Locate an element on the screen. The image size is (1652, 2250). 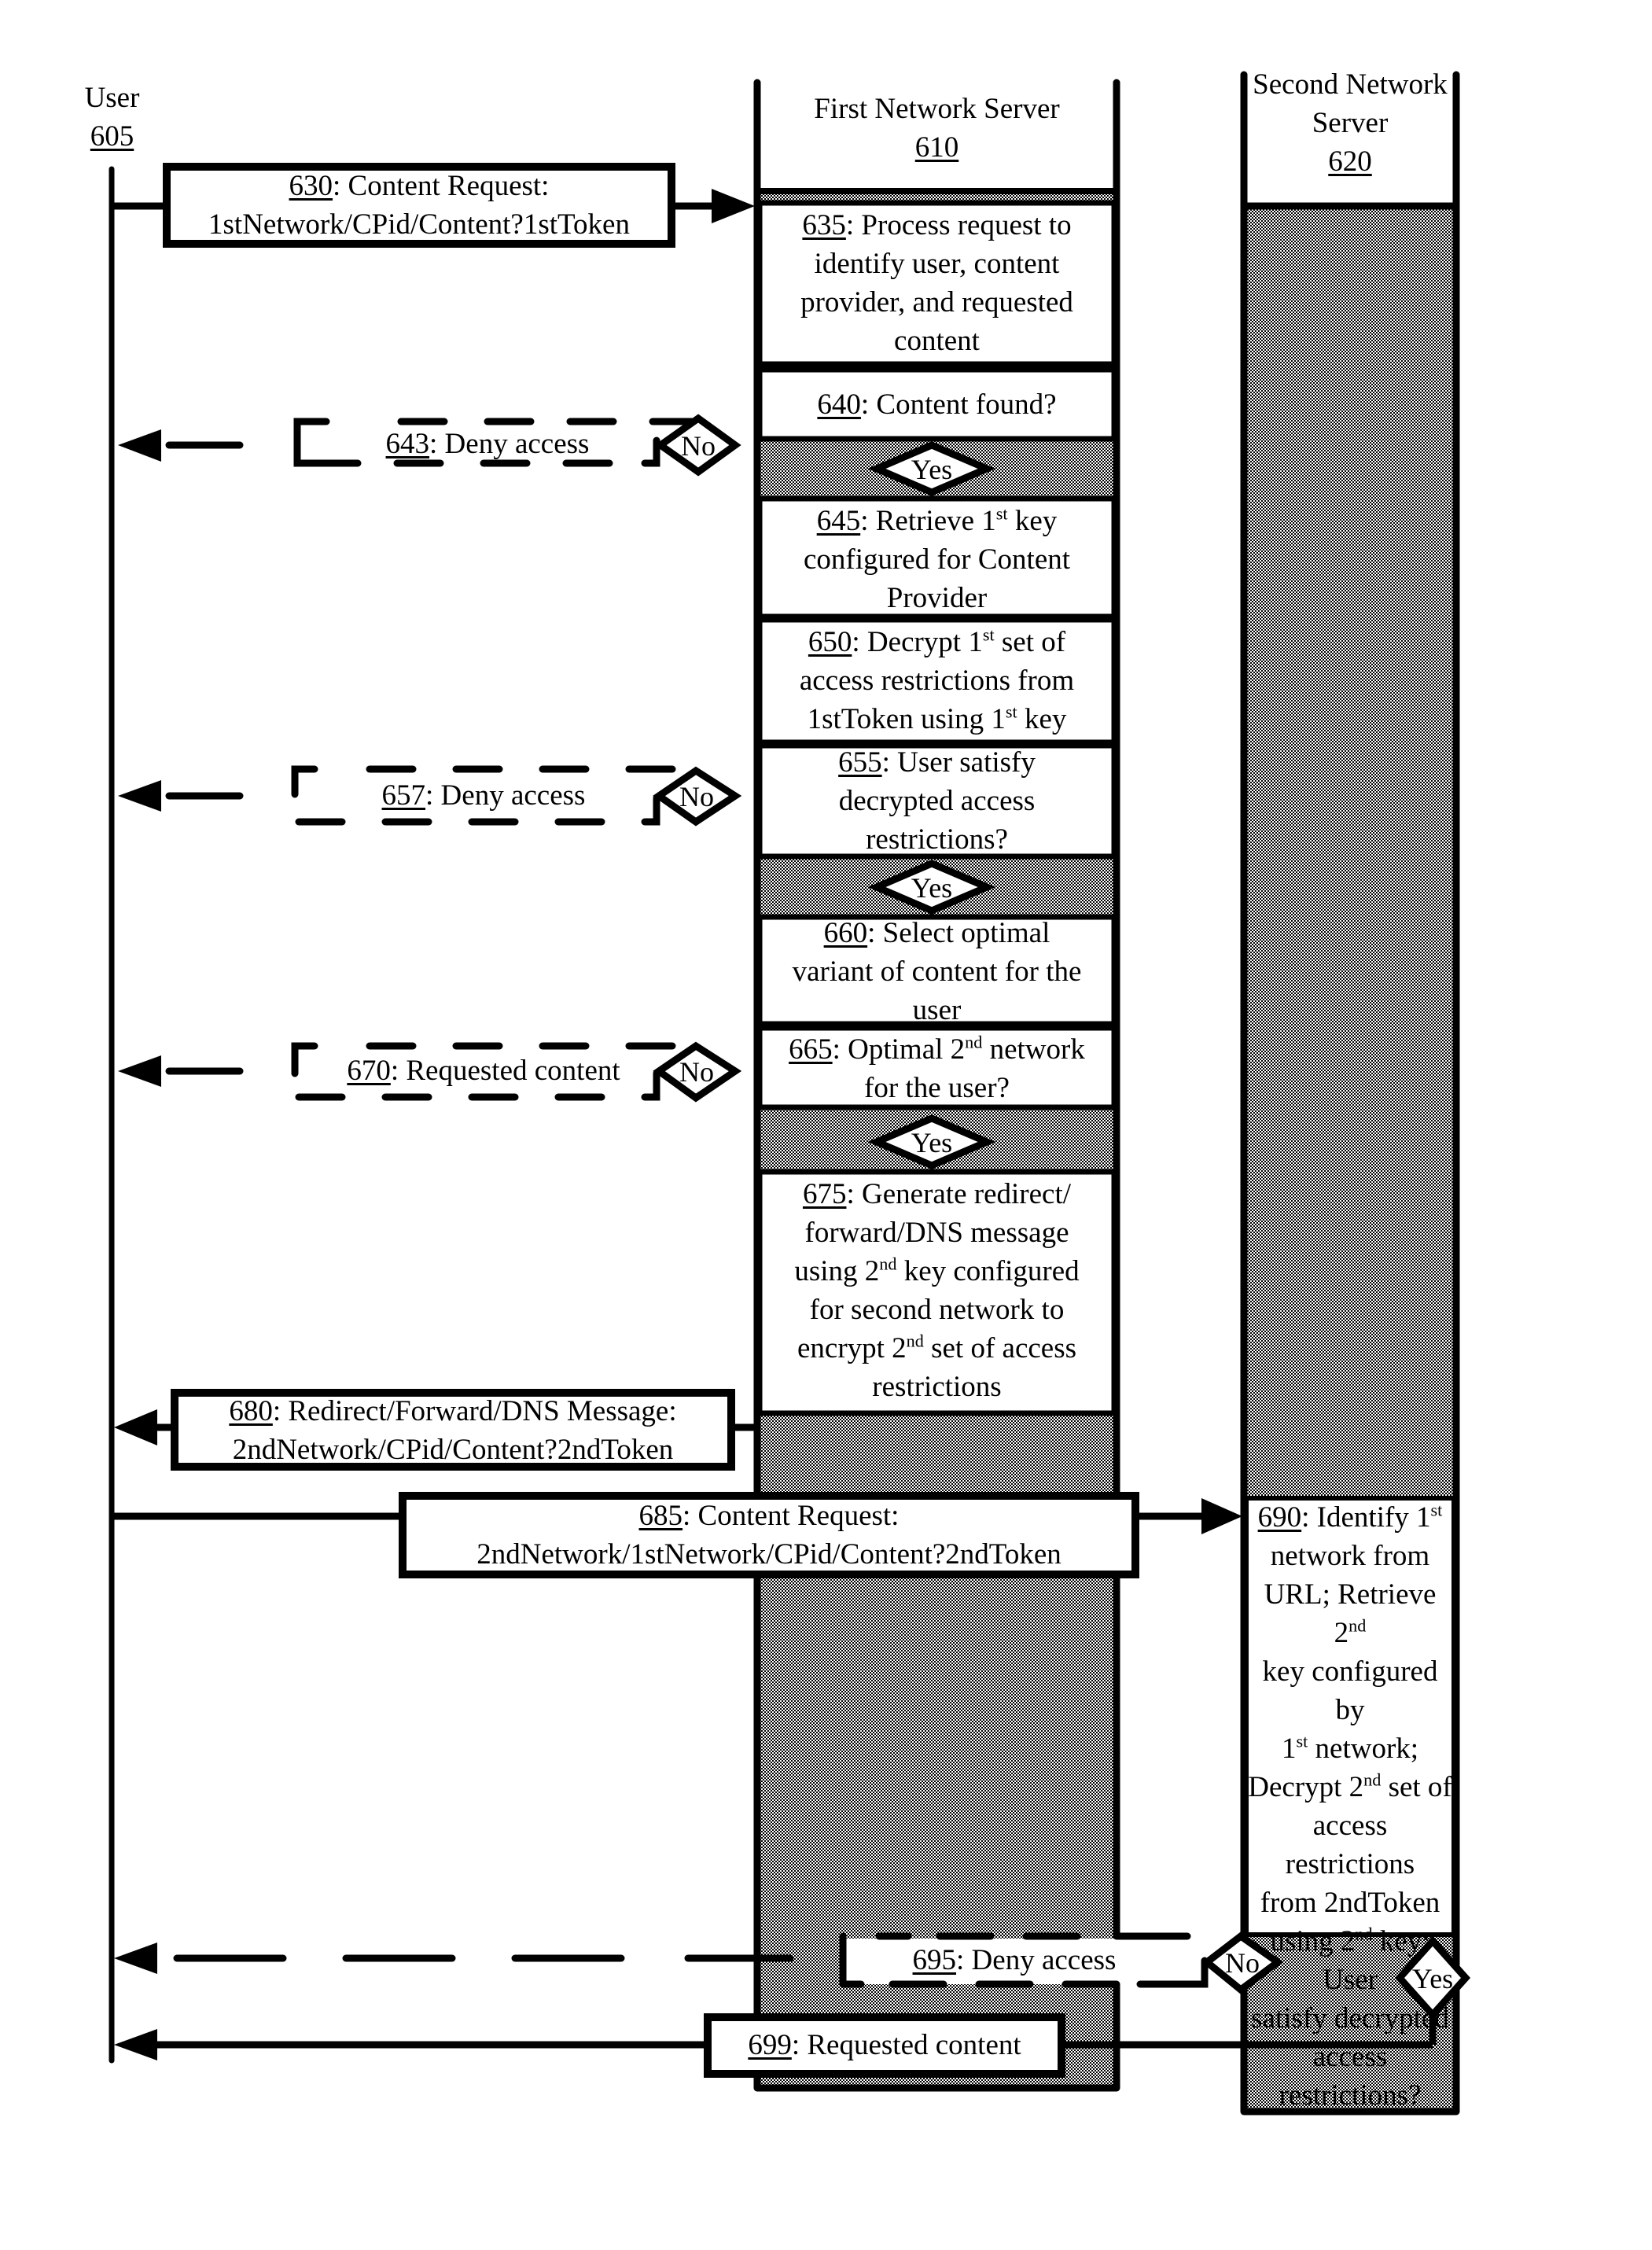
step-660-line: variant of content for the is located at coordinates (937, 972).